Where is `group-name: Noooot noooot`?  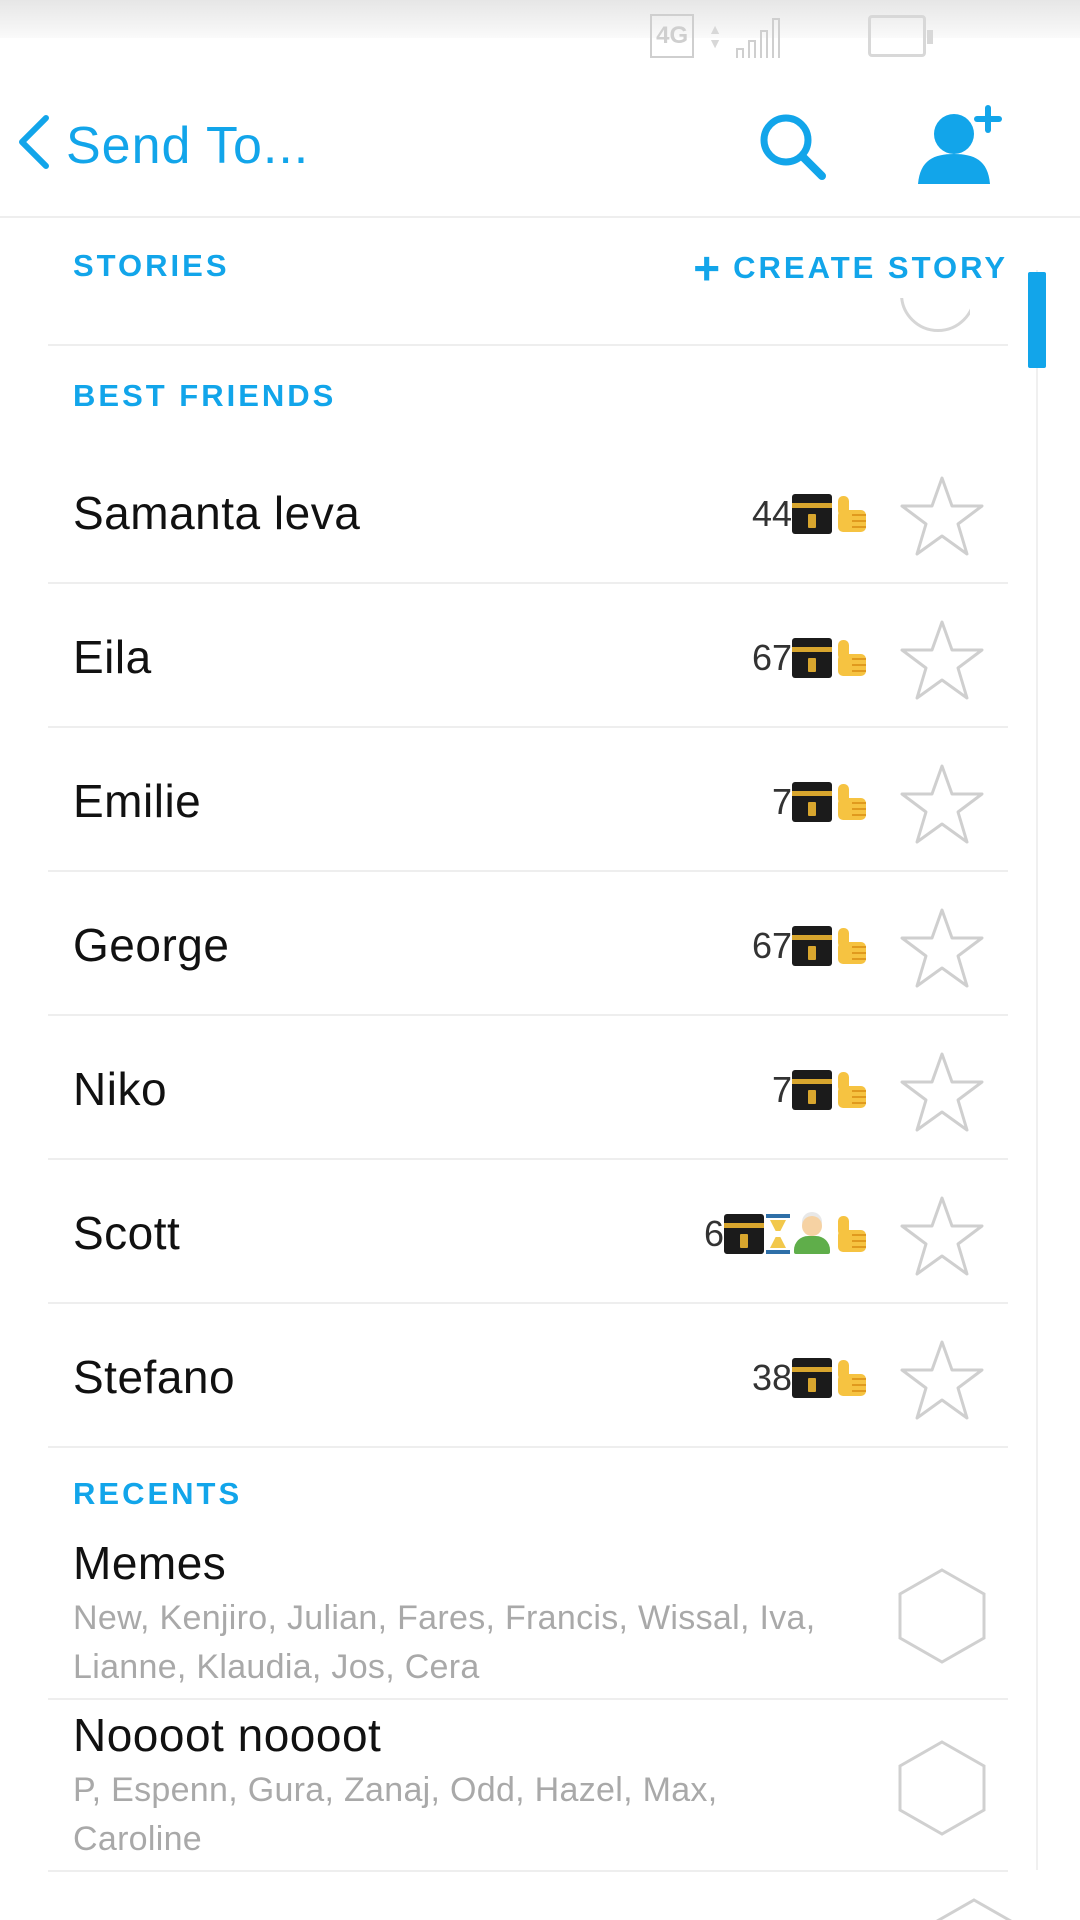
group-name: Noooot noooot is located at coordinates (227, 1735).